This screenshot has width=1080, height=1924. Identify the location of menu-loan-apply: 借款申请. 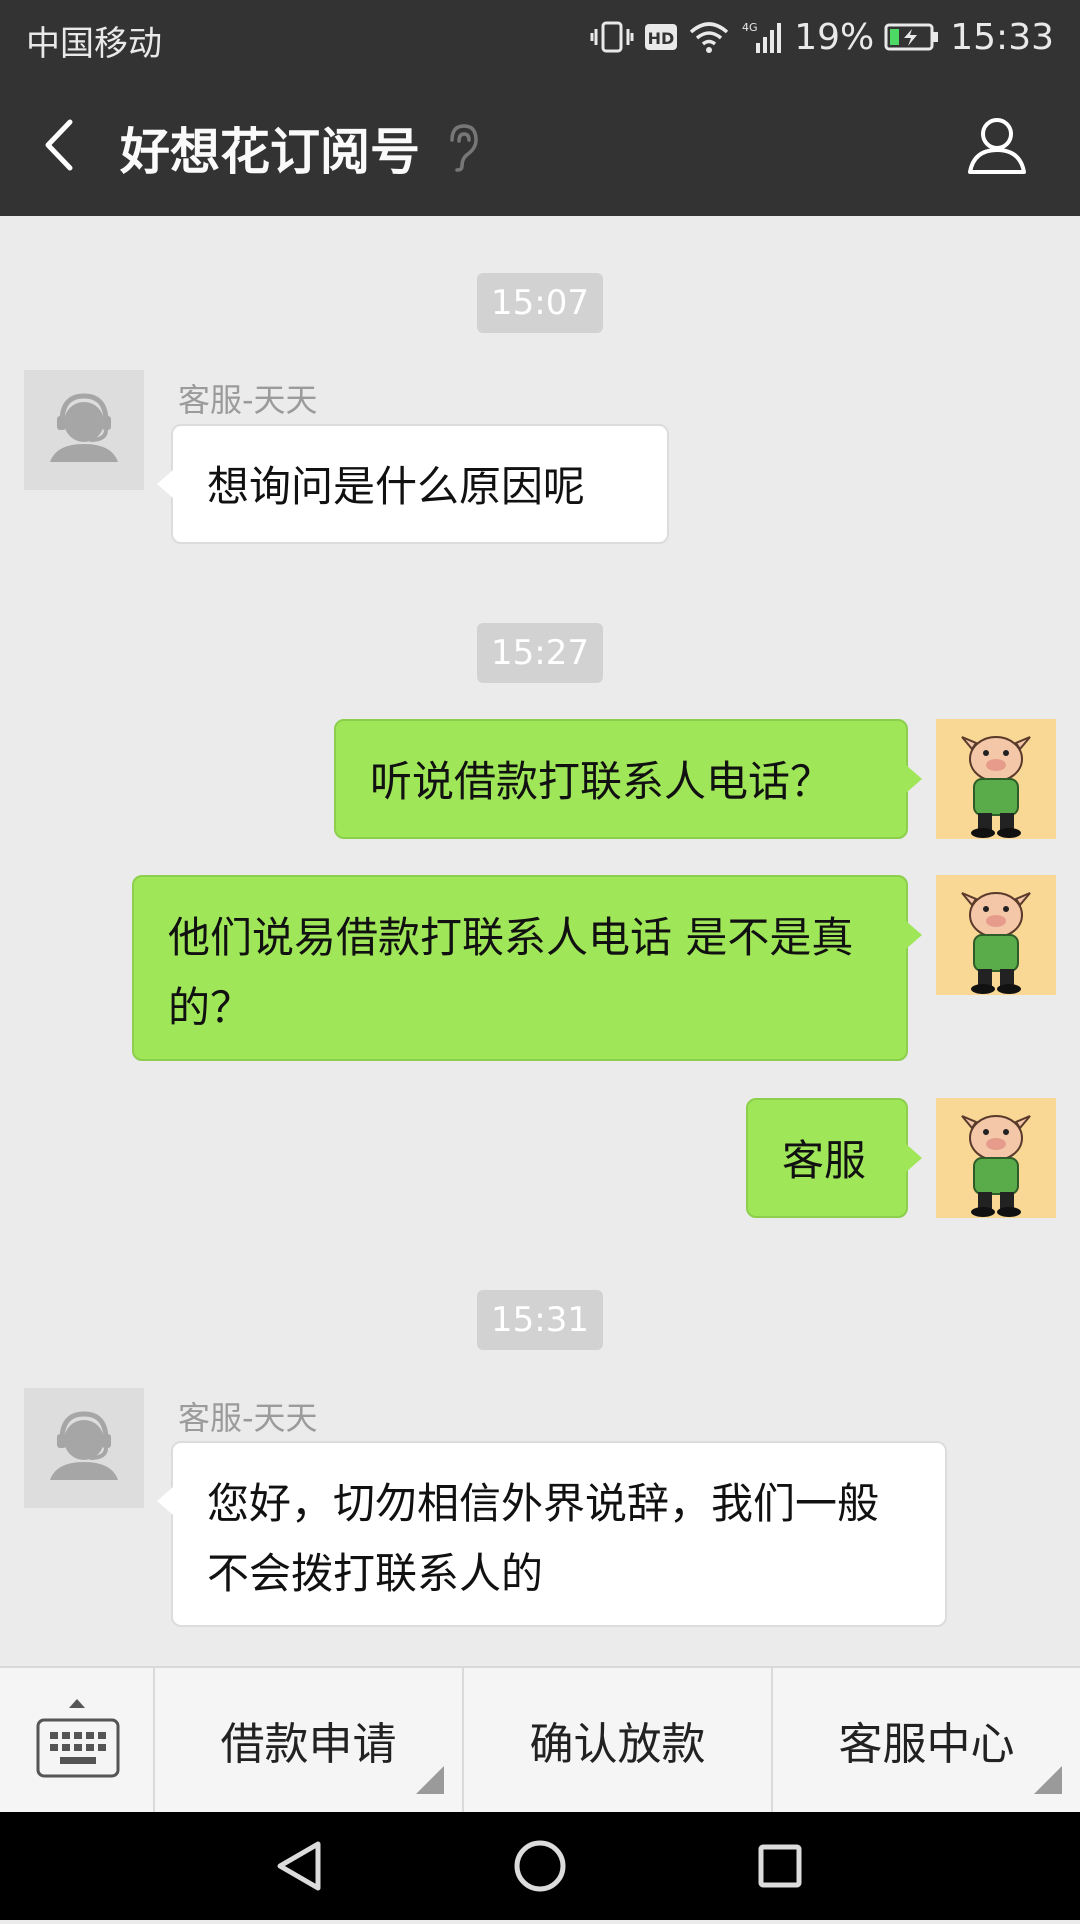
(309, 1740).